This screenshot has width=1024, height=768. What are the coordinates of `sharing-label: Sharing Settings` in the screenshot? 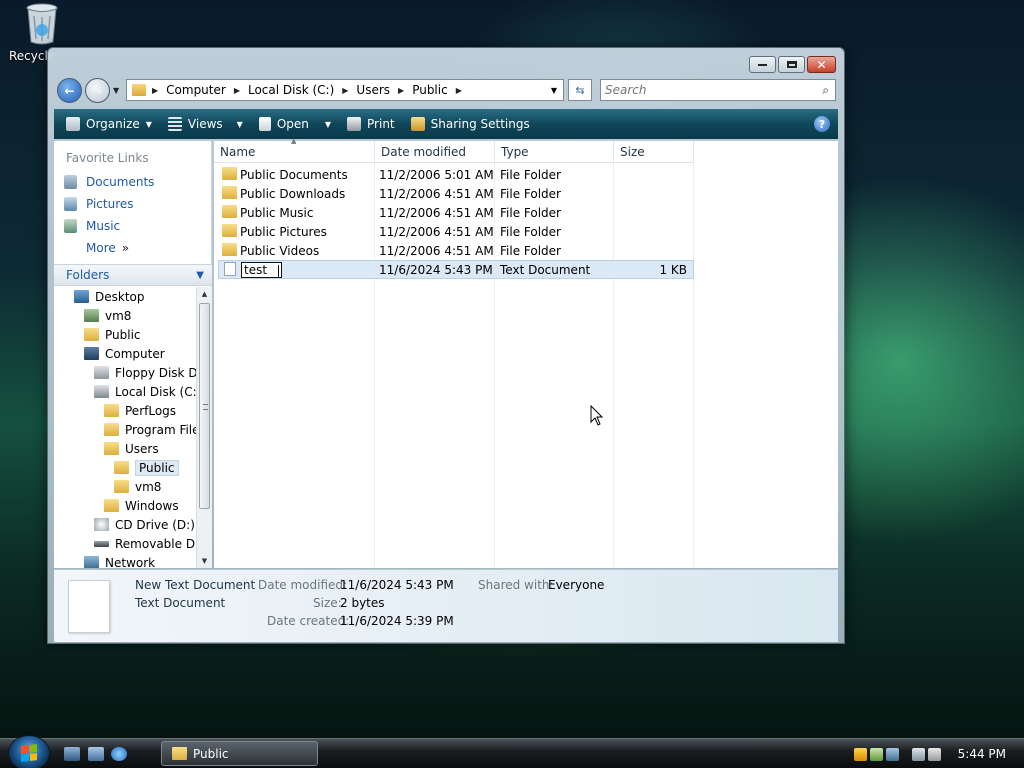 It's located at (480, 124).